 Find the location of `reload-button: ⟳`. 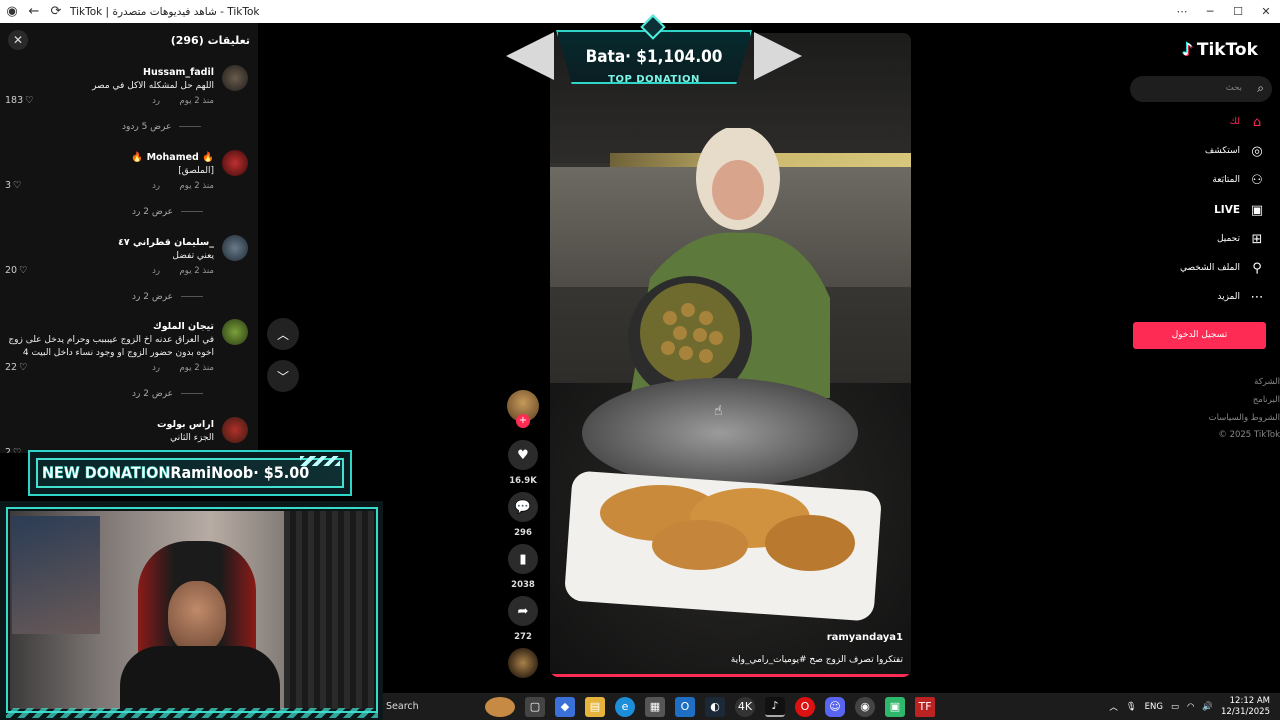

reload-button: ⟳ is located at coordinates (56, 12).